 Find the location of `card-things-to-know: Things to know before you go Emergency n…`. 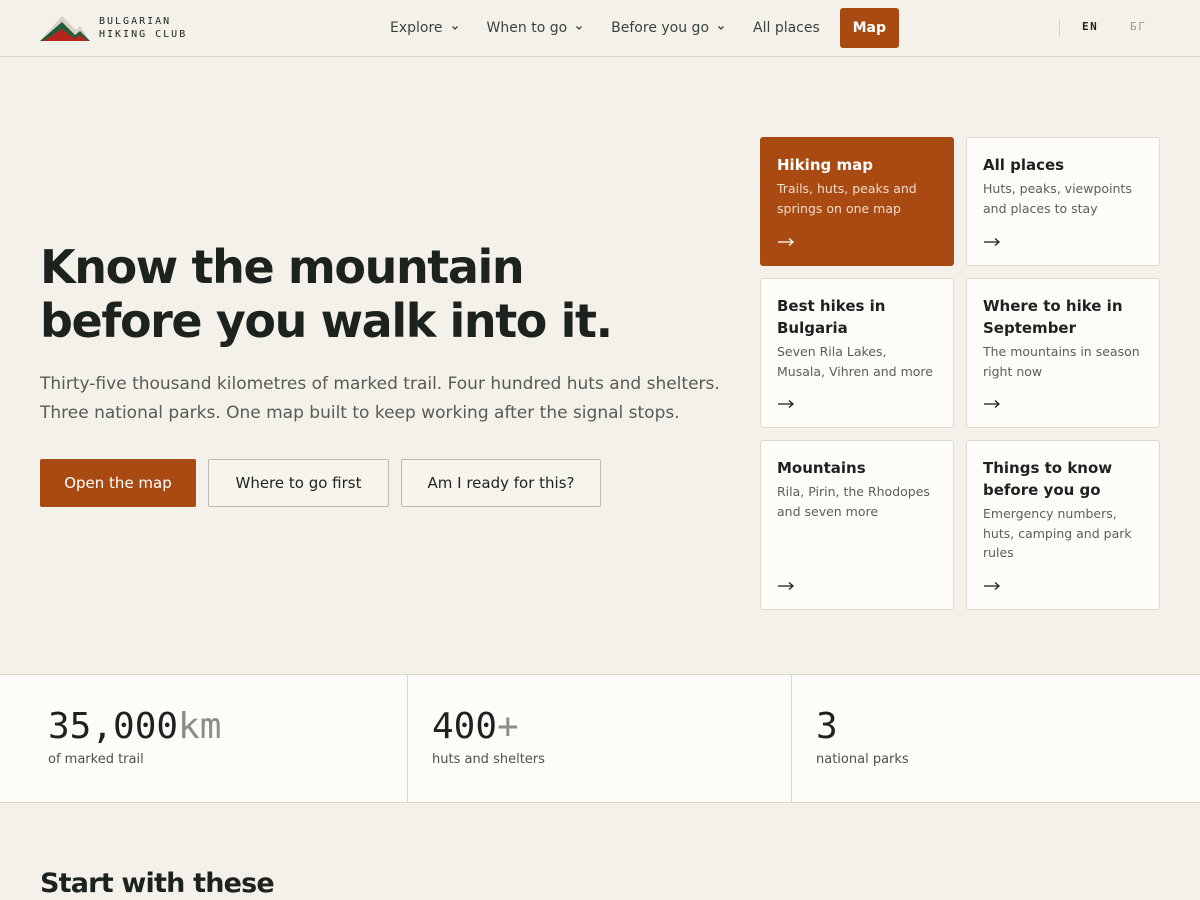

card-things-to-know: Things to know before you go Emergency n… is located at coordinates (1063, 525).